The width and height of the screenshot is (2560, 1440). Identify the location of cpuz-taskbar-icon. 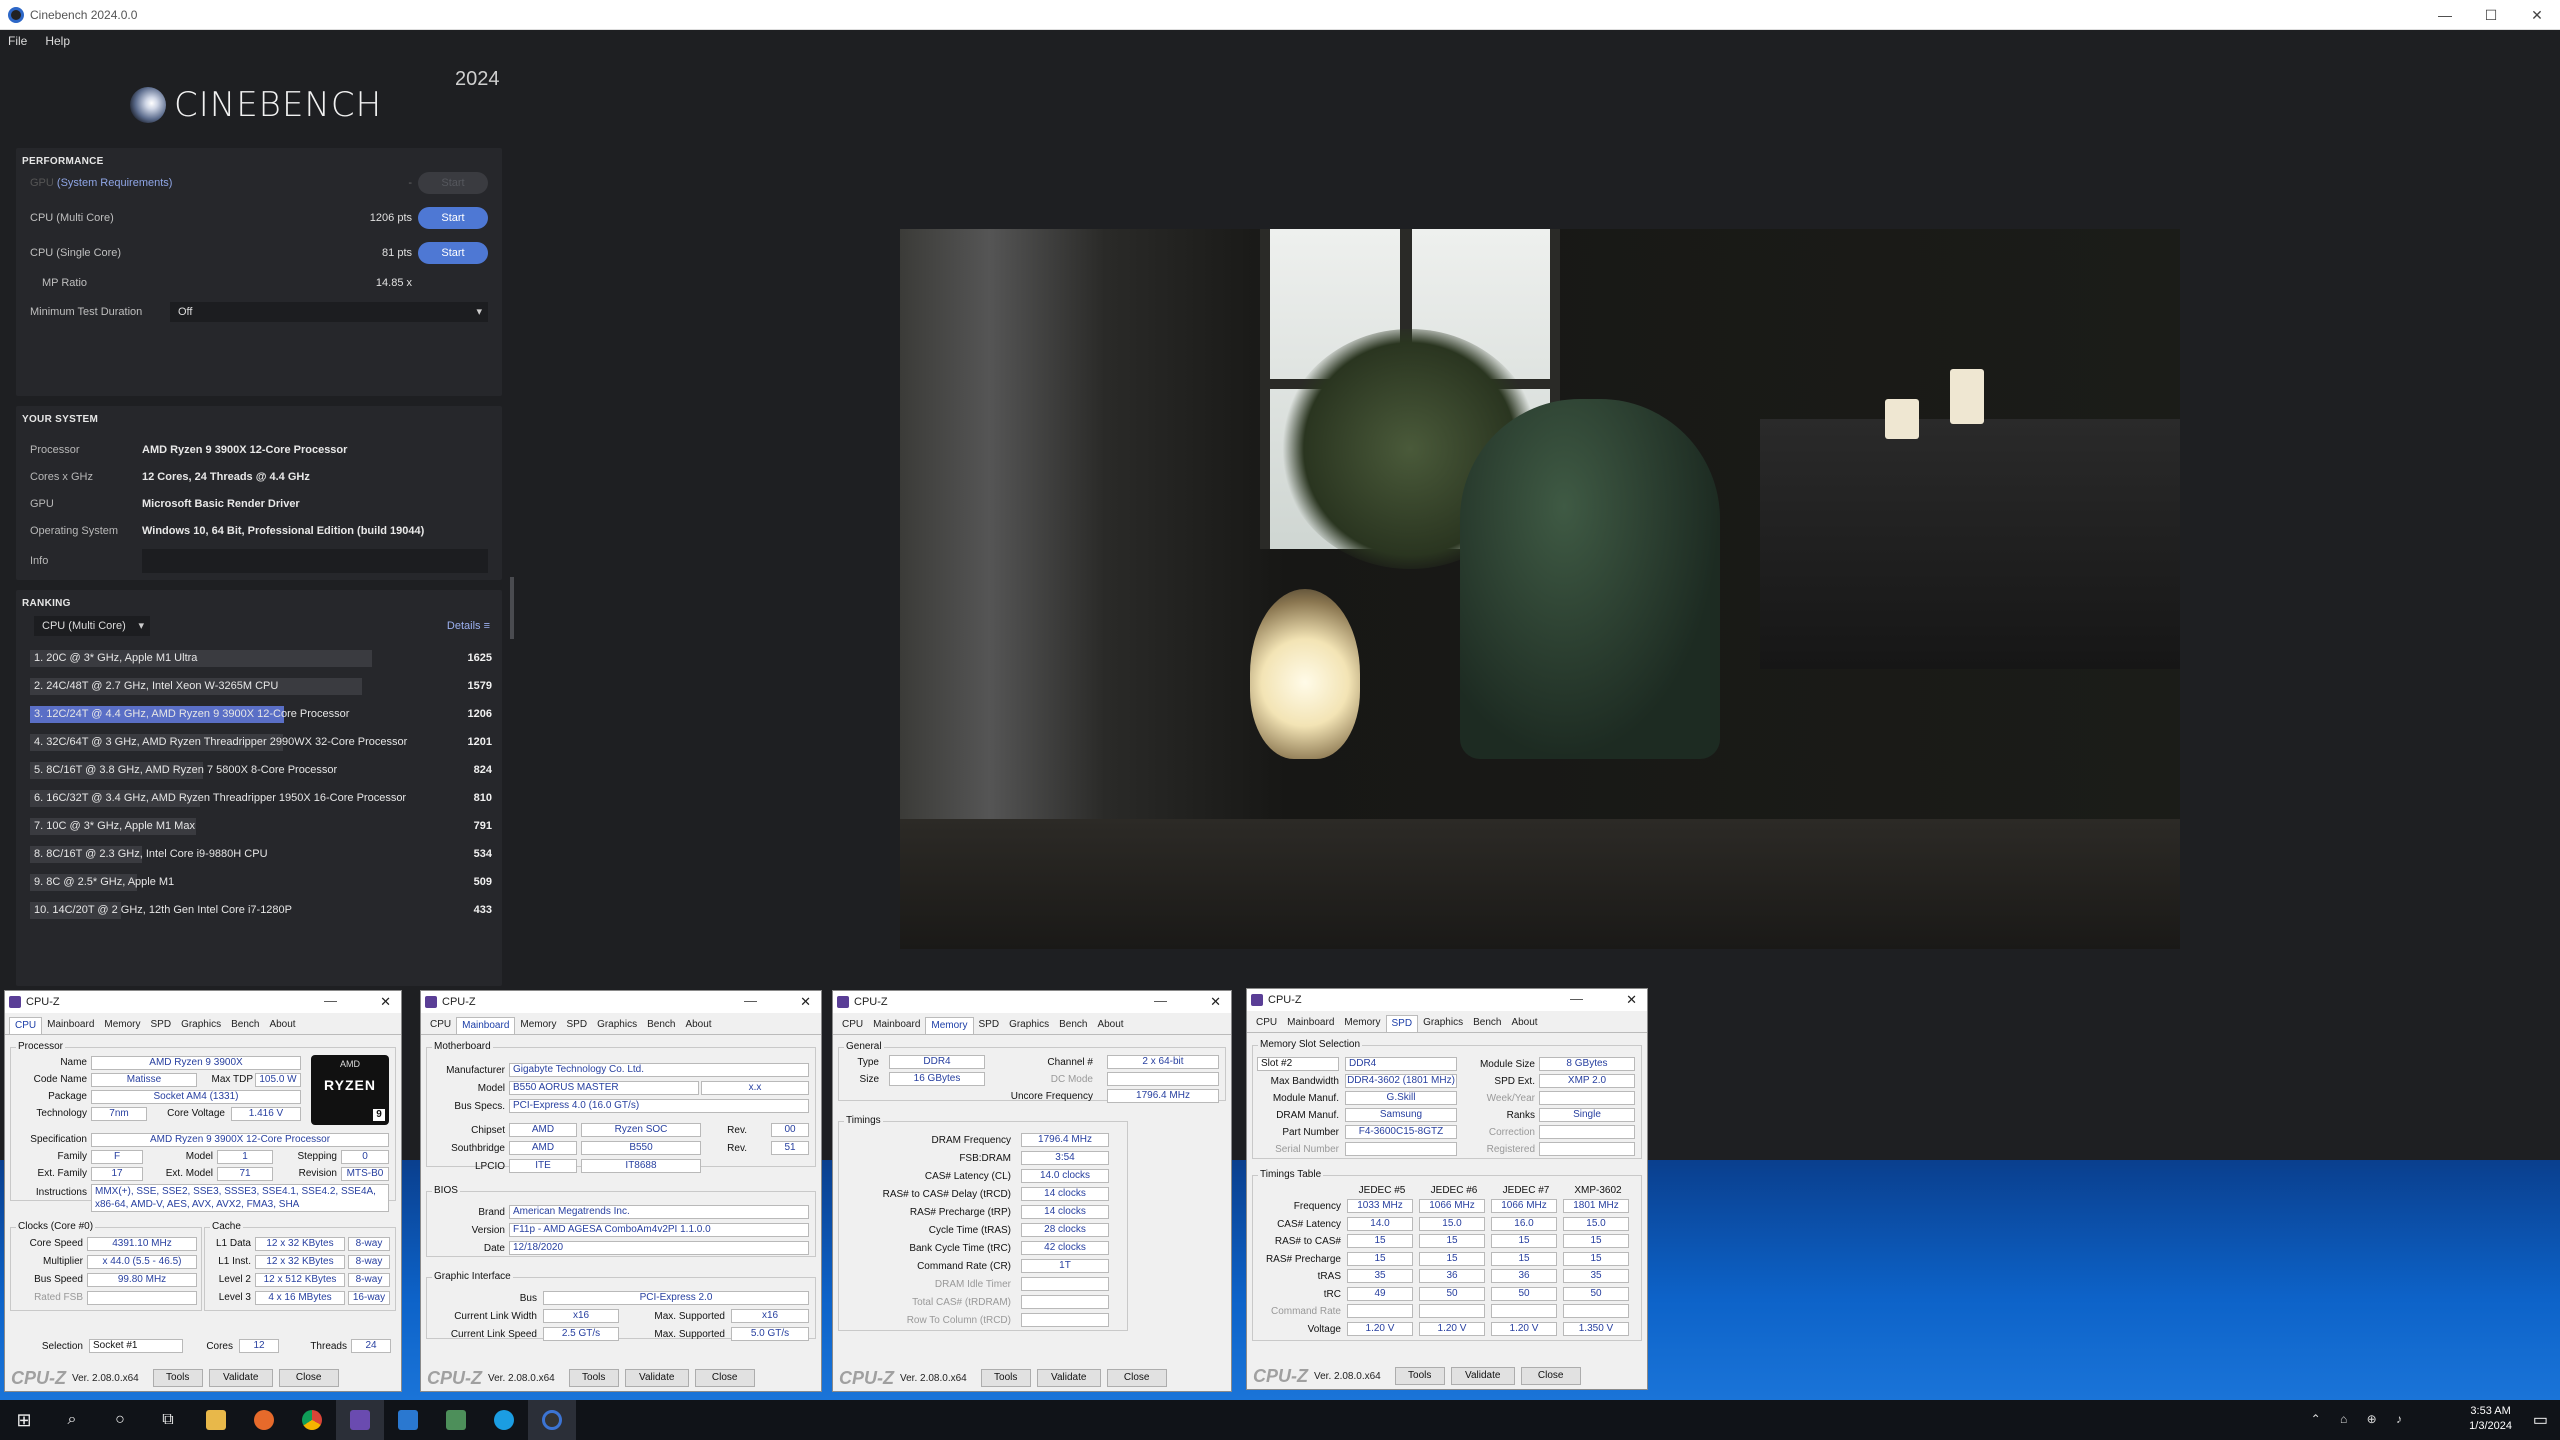
(360, 1420).